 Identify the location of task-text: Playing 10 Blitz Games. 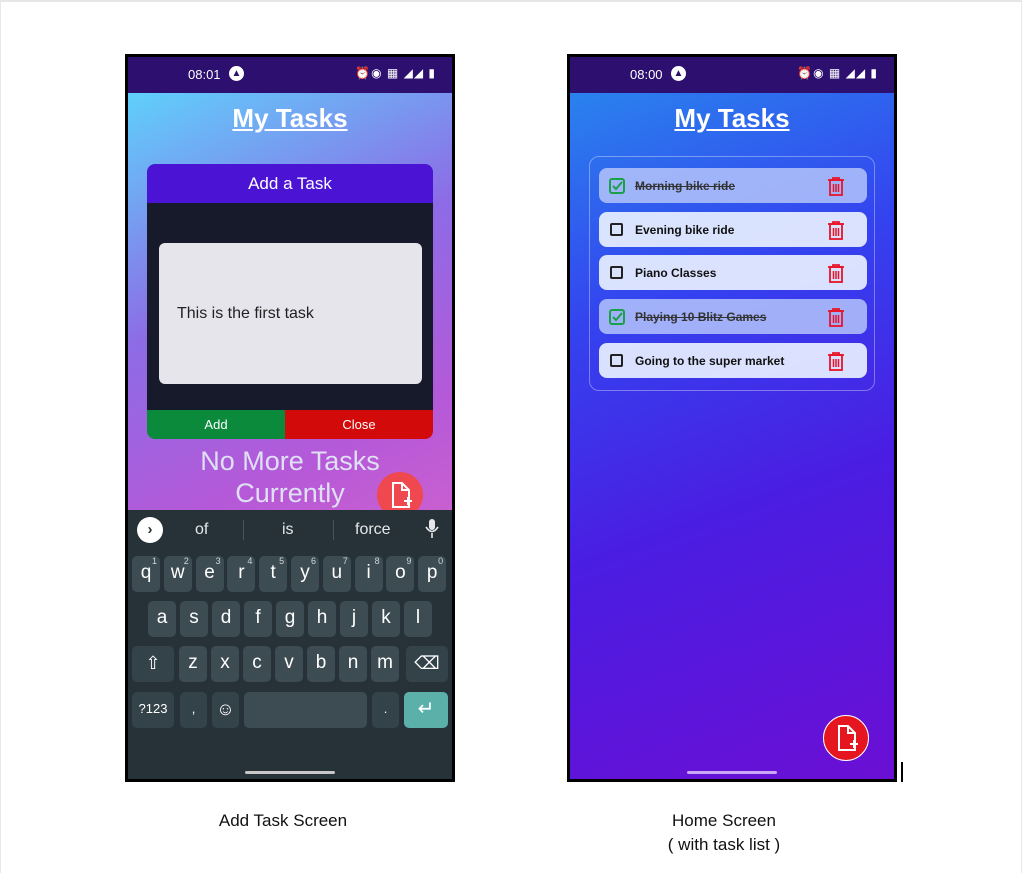
(701, 317).